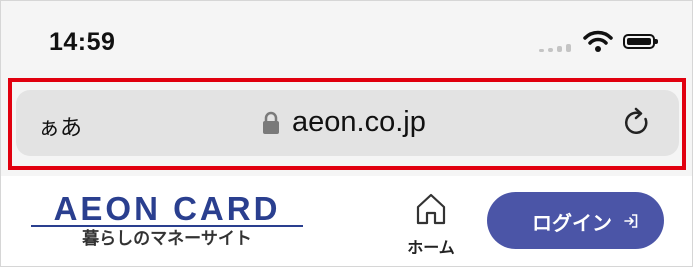 The height and width of the screenshot is (267, 693). I want to click on url-text: aeon.co.jp, so click(359, 122).